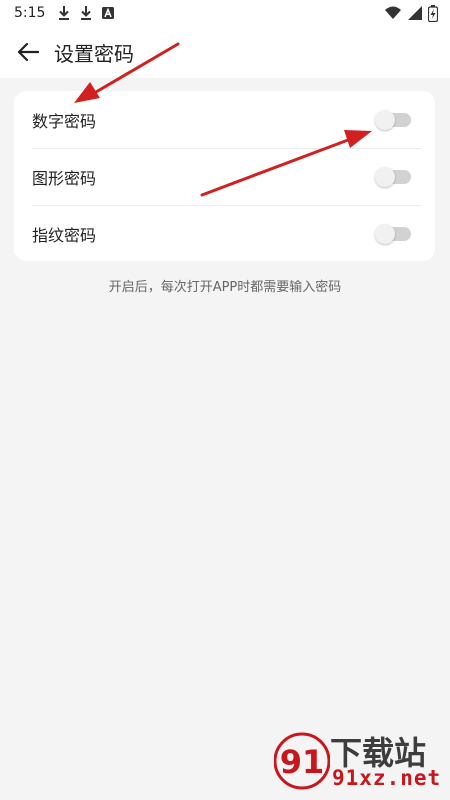 This screenshot has height=800, width=450. I want to click on hint-text: 开启后，每次打开APP时都需要输入密码, so click(225, 287).